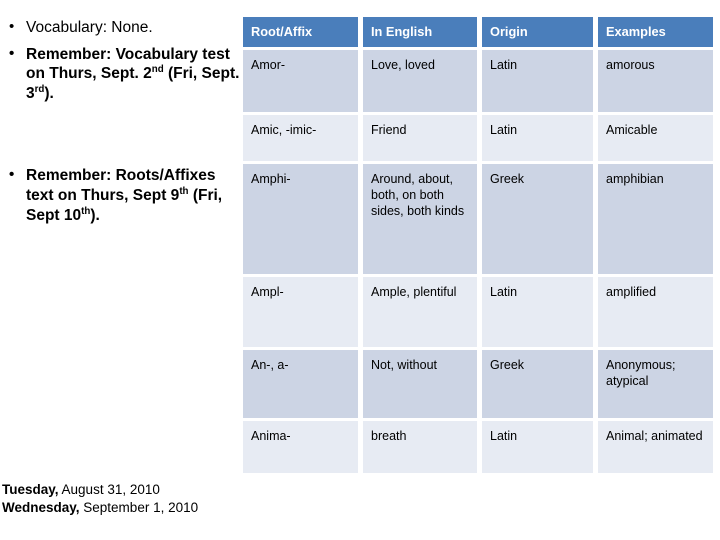 The width and height of the screenshot is (720, 540). I want to click on cell-root: Amic, -imic-, so click(300, 138).